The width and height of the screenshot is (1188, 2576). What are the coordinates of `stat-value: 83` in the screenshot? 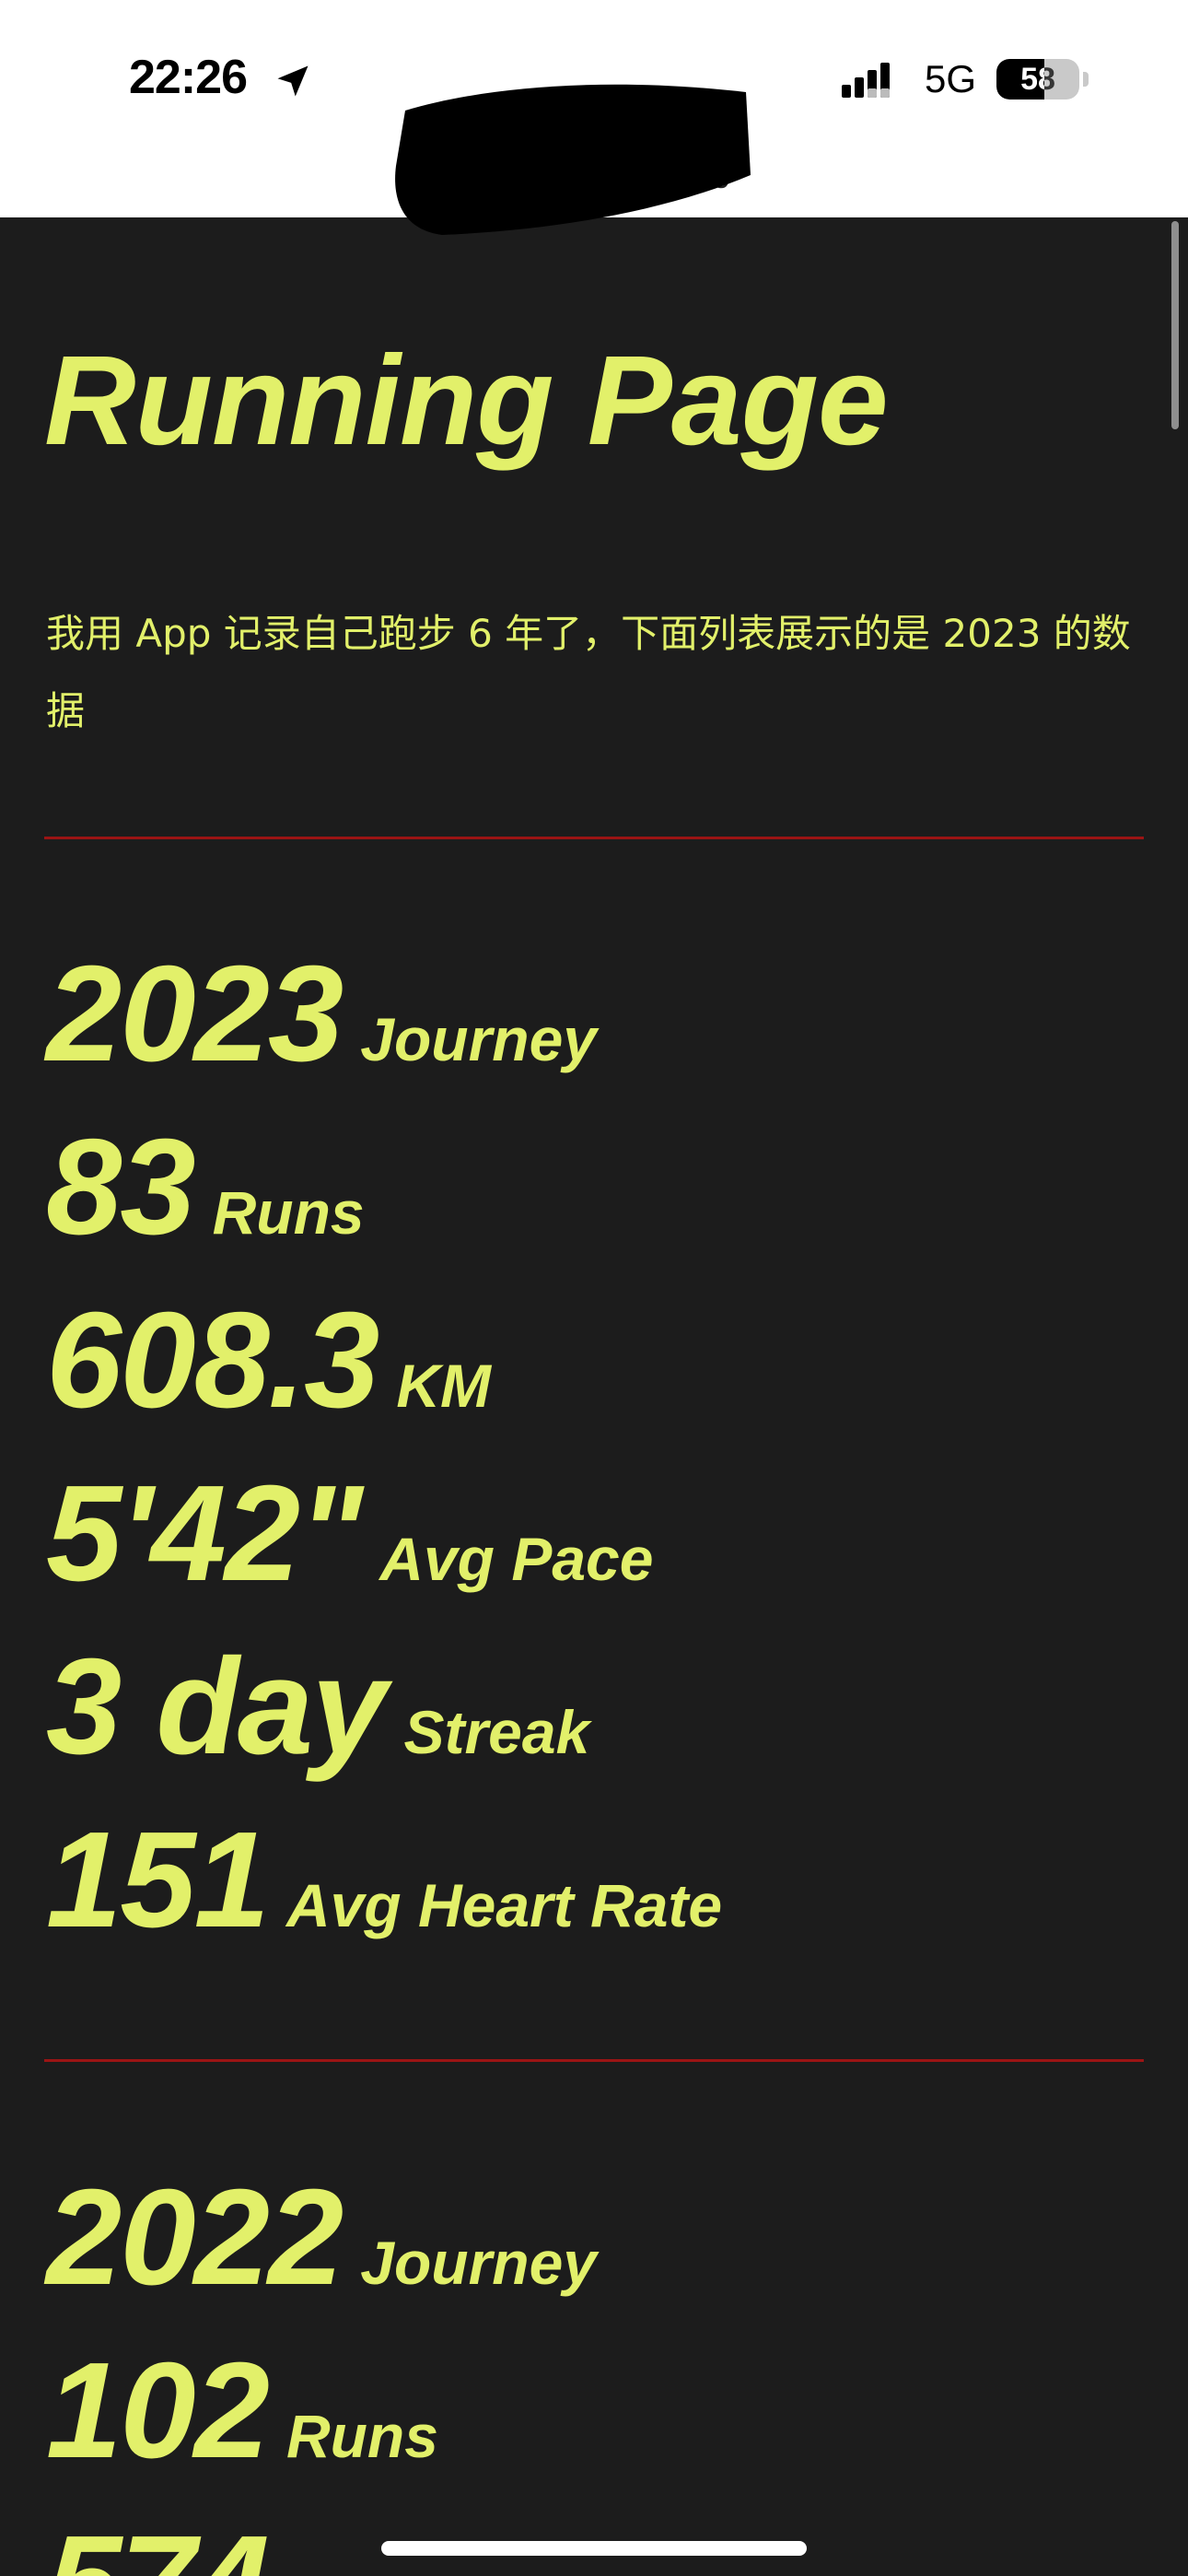 It's located at (121, 1187).